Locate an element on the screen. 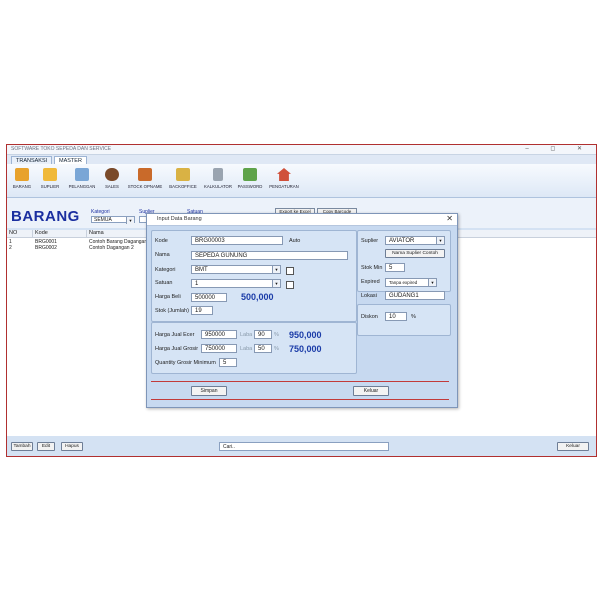 Image resolution: width=600 pixels, height=600 pixels. satuan-checkbox is located at coordinates (290, 285).